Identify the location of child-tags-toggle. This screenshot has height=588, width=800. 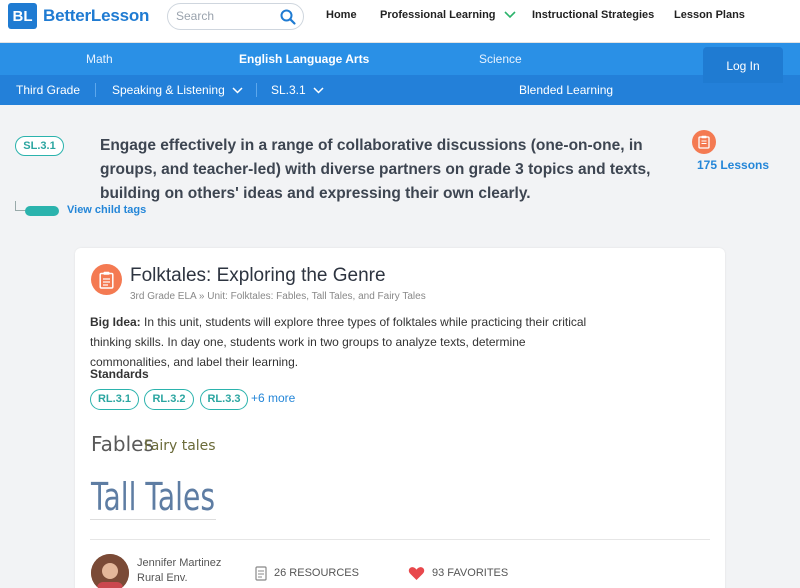
(42, 211).